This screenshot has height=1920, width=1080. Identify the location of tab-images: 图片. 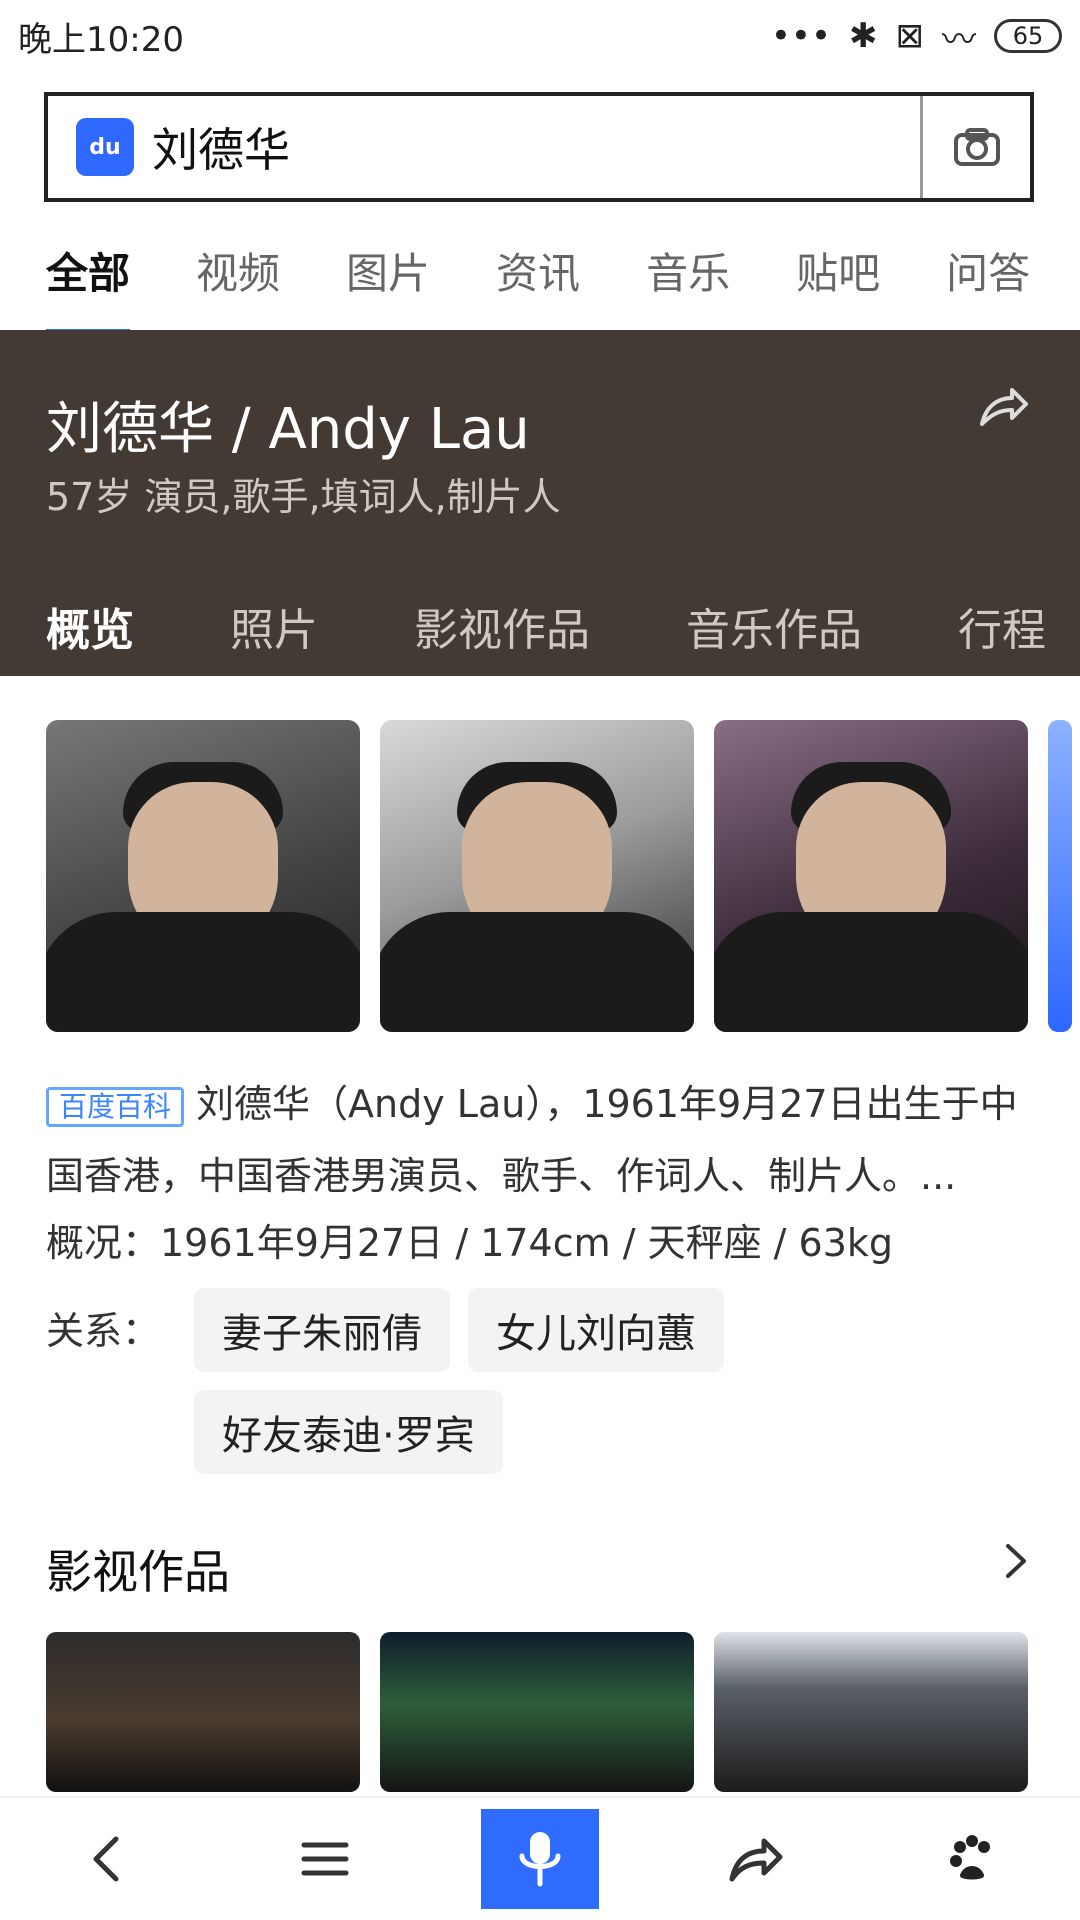
(388, 270).